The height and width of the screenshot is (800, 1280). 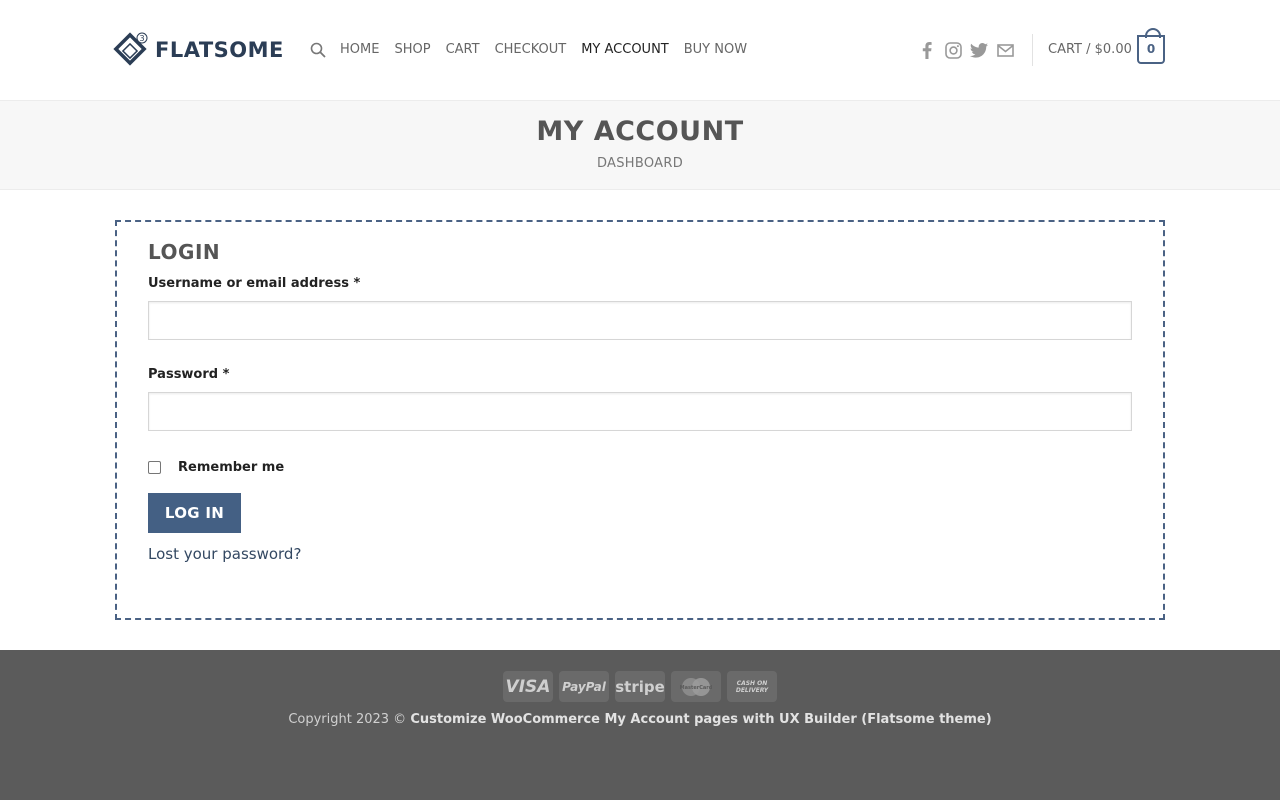 What do you see at coordinates (752, 686) in the screenshot?
I see `cash-on-delivery-icon: CASH ON DELIVERY` at bounding box center [752, 686].